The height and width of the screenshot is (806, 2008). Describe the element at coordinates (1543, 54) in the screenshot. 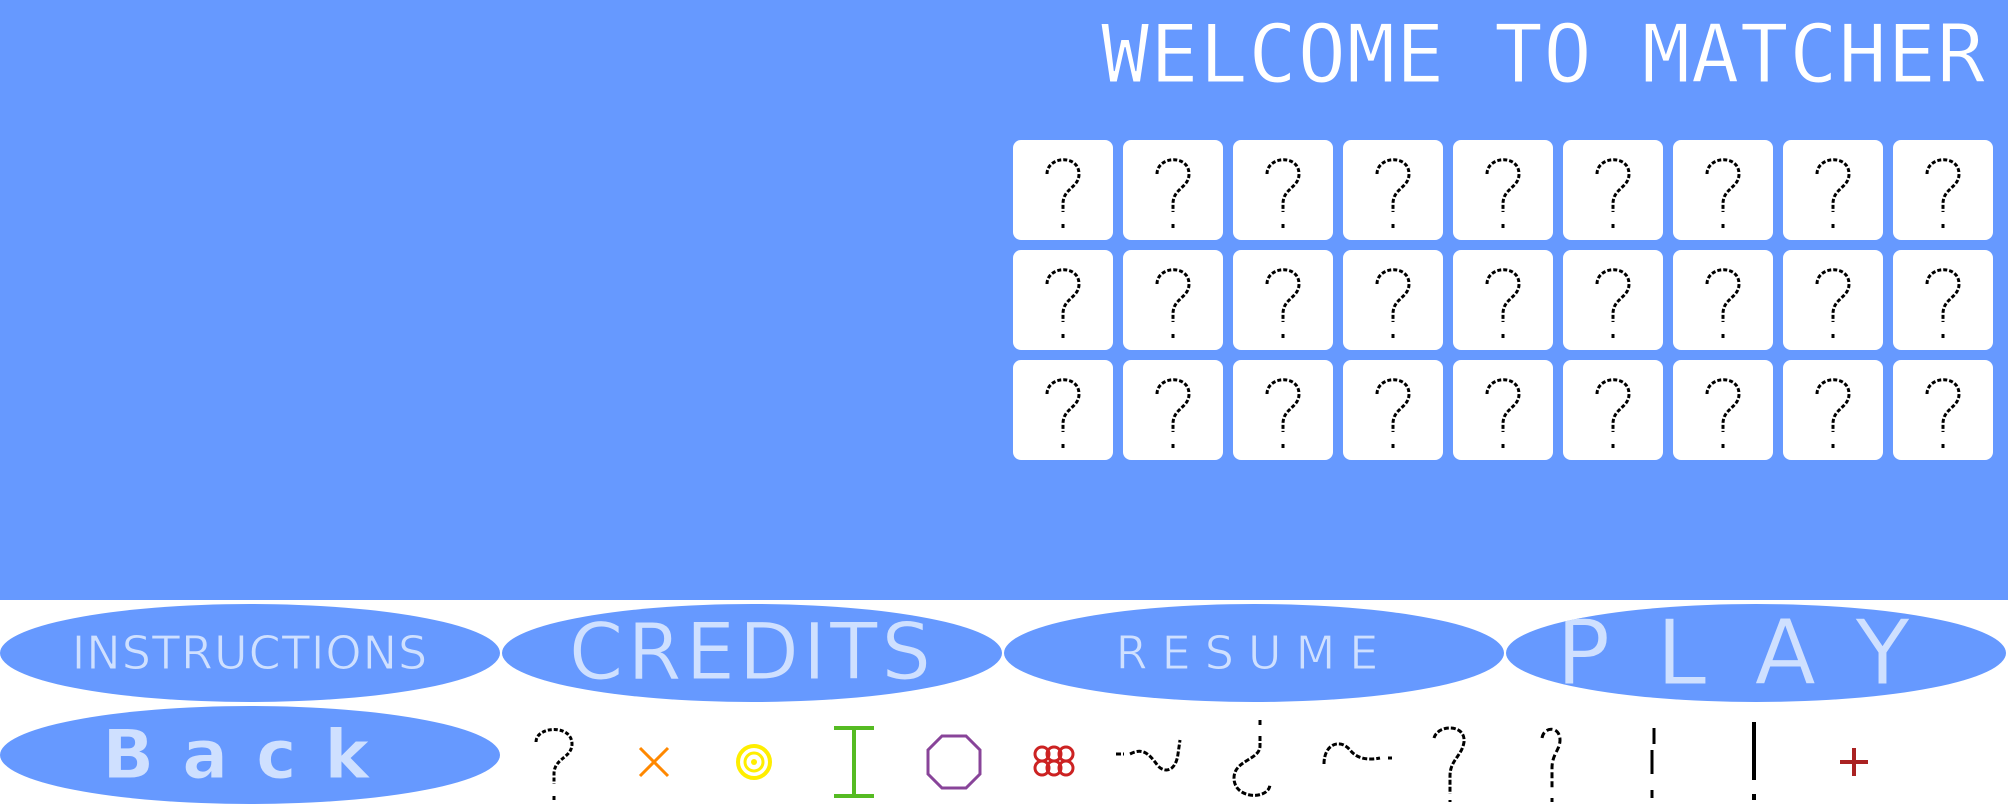

I see `game-title: WELCOME TO MATCHER` at that location.